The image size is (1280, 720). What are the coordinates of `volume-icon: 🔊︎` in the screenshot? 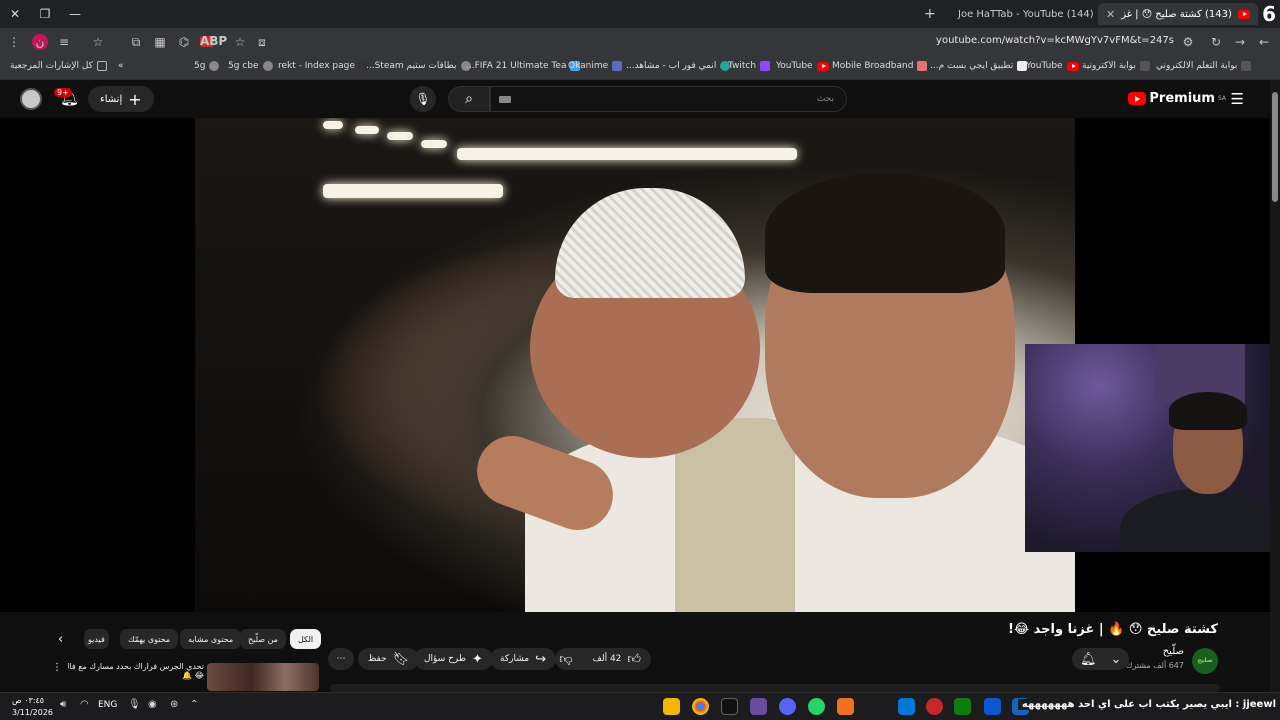 It's located at (63, 704).